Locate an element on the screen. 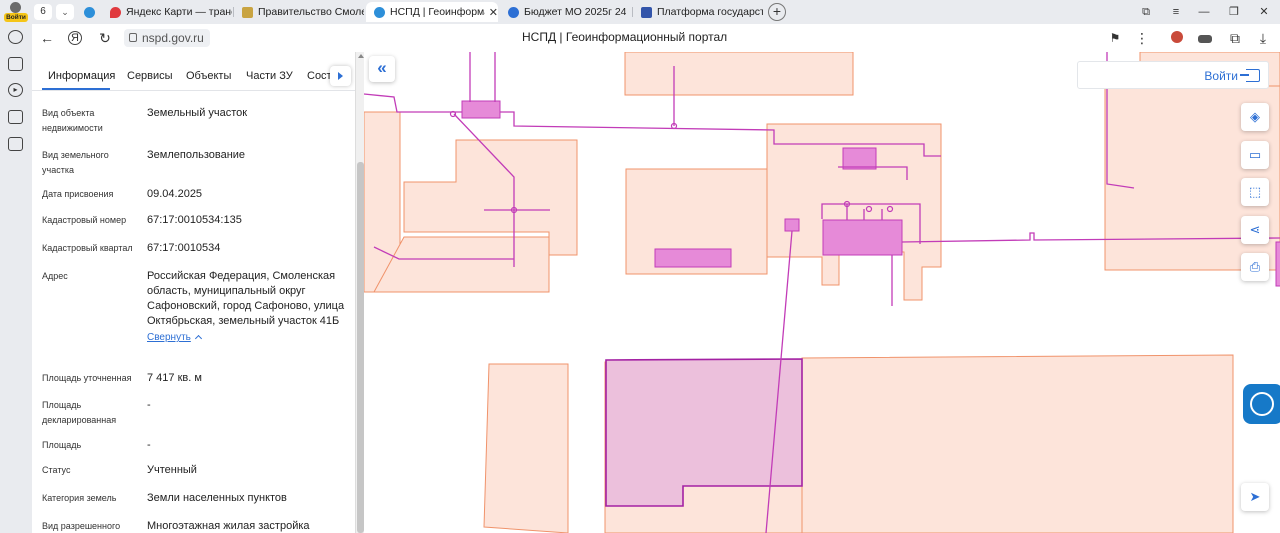  attr-row-area: Площадь - is located at coordinates (193, 450).